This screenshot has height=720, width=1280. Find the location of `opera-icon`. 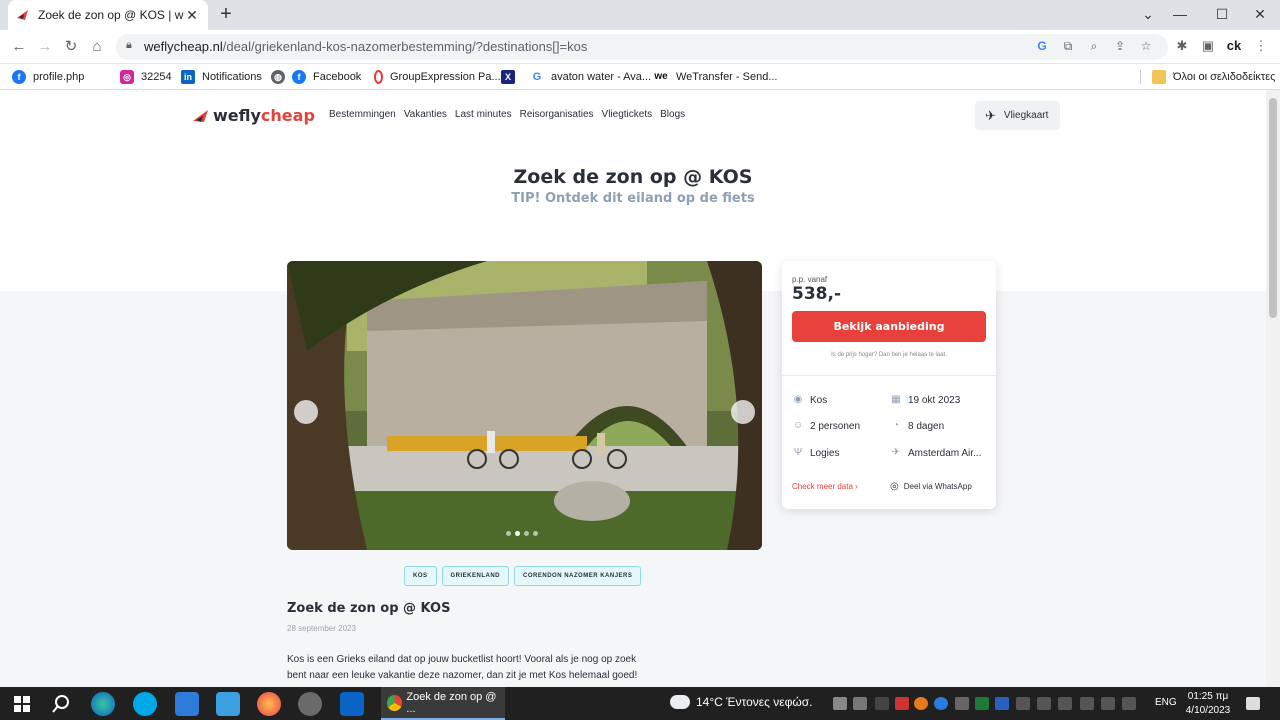

opera-icon is located at coordinates (378, 77).